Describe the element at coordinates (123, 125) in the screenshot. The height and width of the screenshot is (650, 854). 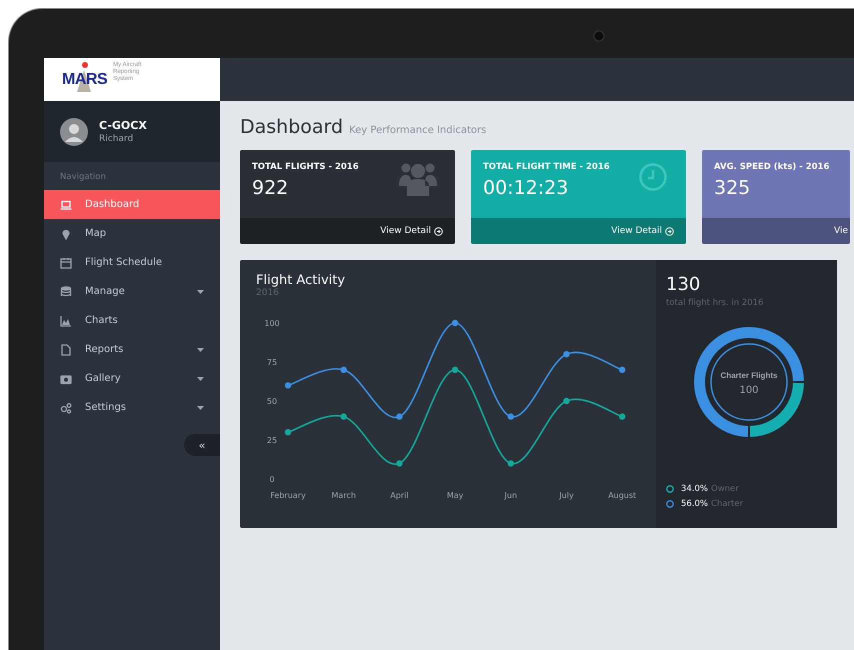
I see `user-name: C-GOCX` at that location.